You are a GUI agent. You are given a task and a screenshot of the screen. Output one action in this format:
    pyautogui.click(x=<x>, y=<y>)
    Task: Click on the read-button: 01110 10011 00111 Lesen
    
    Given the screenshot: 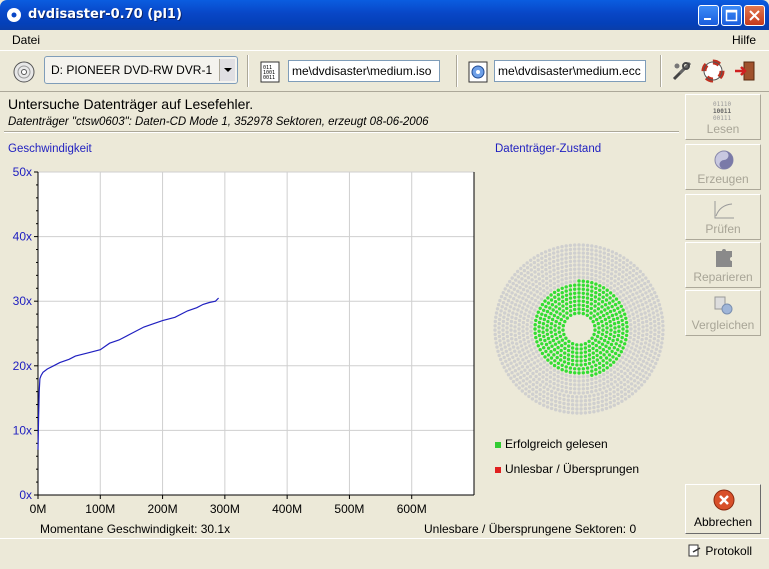 What is the action you would take?
    pyautogui.click(x=723, y=117)
    